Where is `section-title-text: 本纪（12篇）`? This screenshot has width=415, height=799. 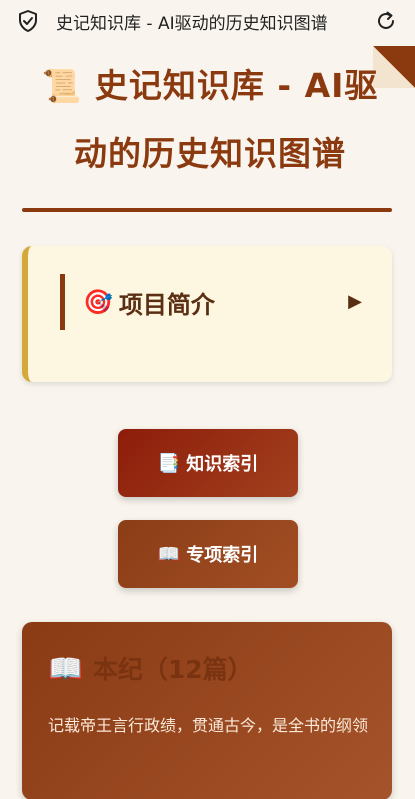 section-title-text: 本纪（12篇） is located at coordinates (172, 669).